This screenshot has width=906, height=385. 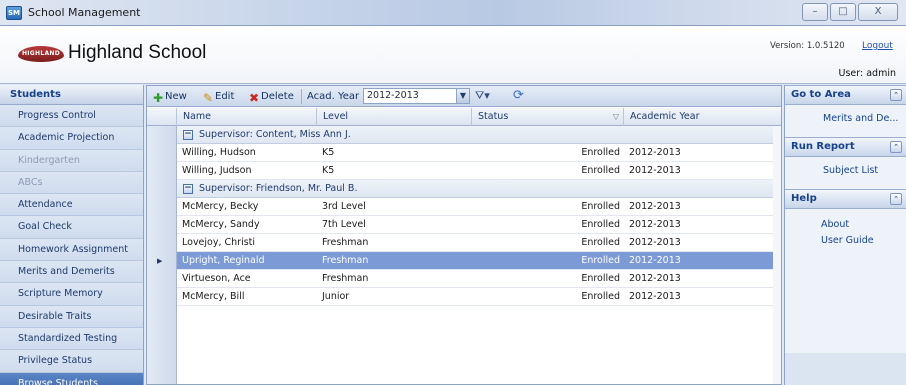 What do you see at coordinates (464, 189) in the screenshot?
I see `group-row: − Supervisor: Friendson, Mr. Paul B.` at bounding box center [464, 189].